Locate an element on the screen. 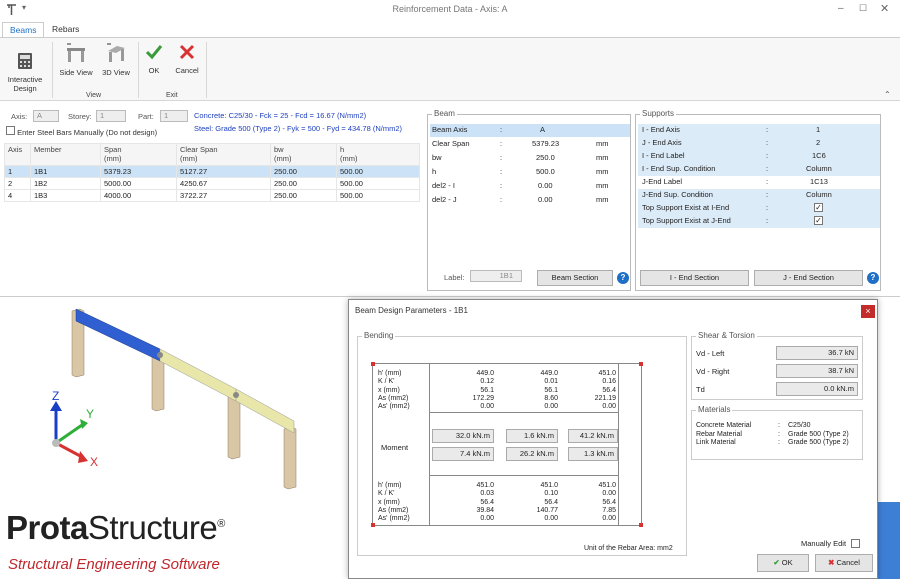 Image resolution: width=900 pixels, height=579 pixels. column-header: h (mm) is located at coordinates (378, 154).